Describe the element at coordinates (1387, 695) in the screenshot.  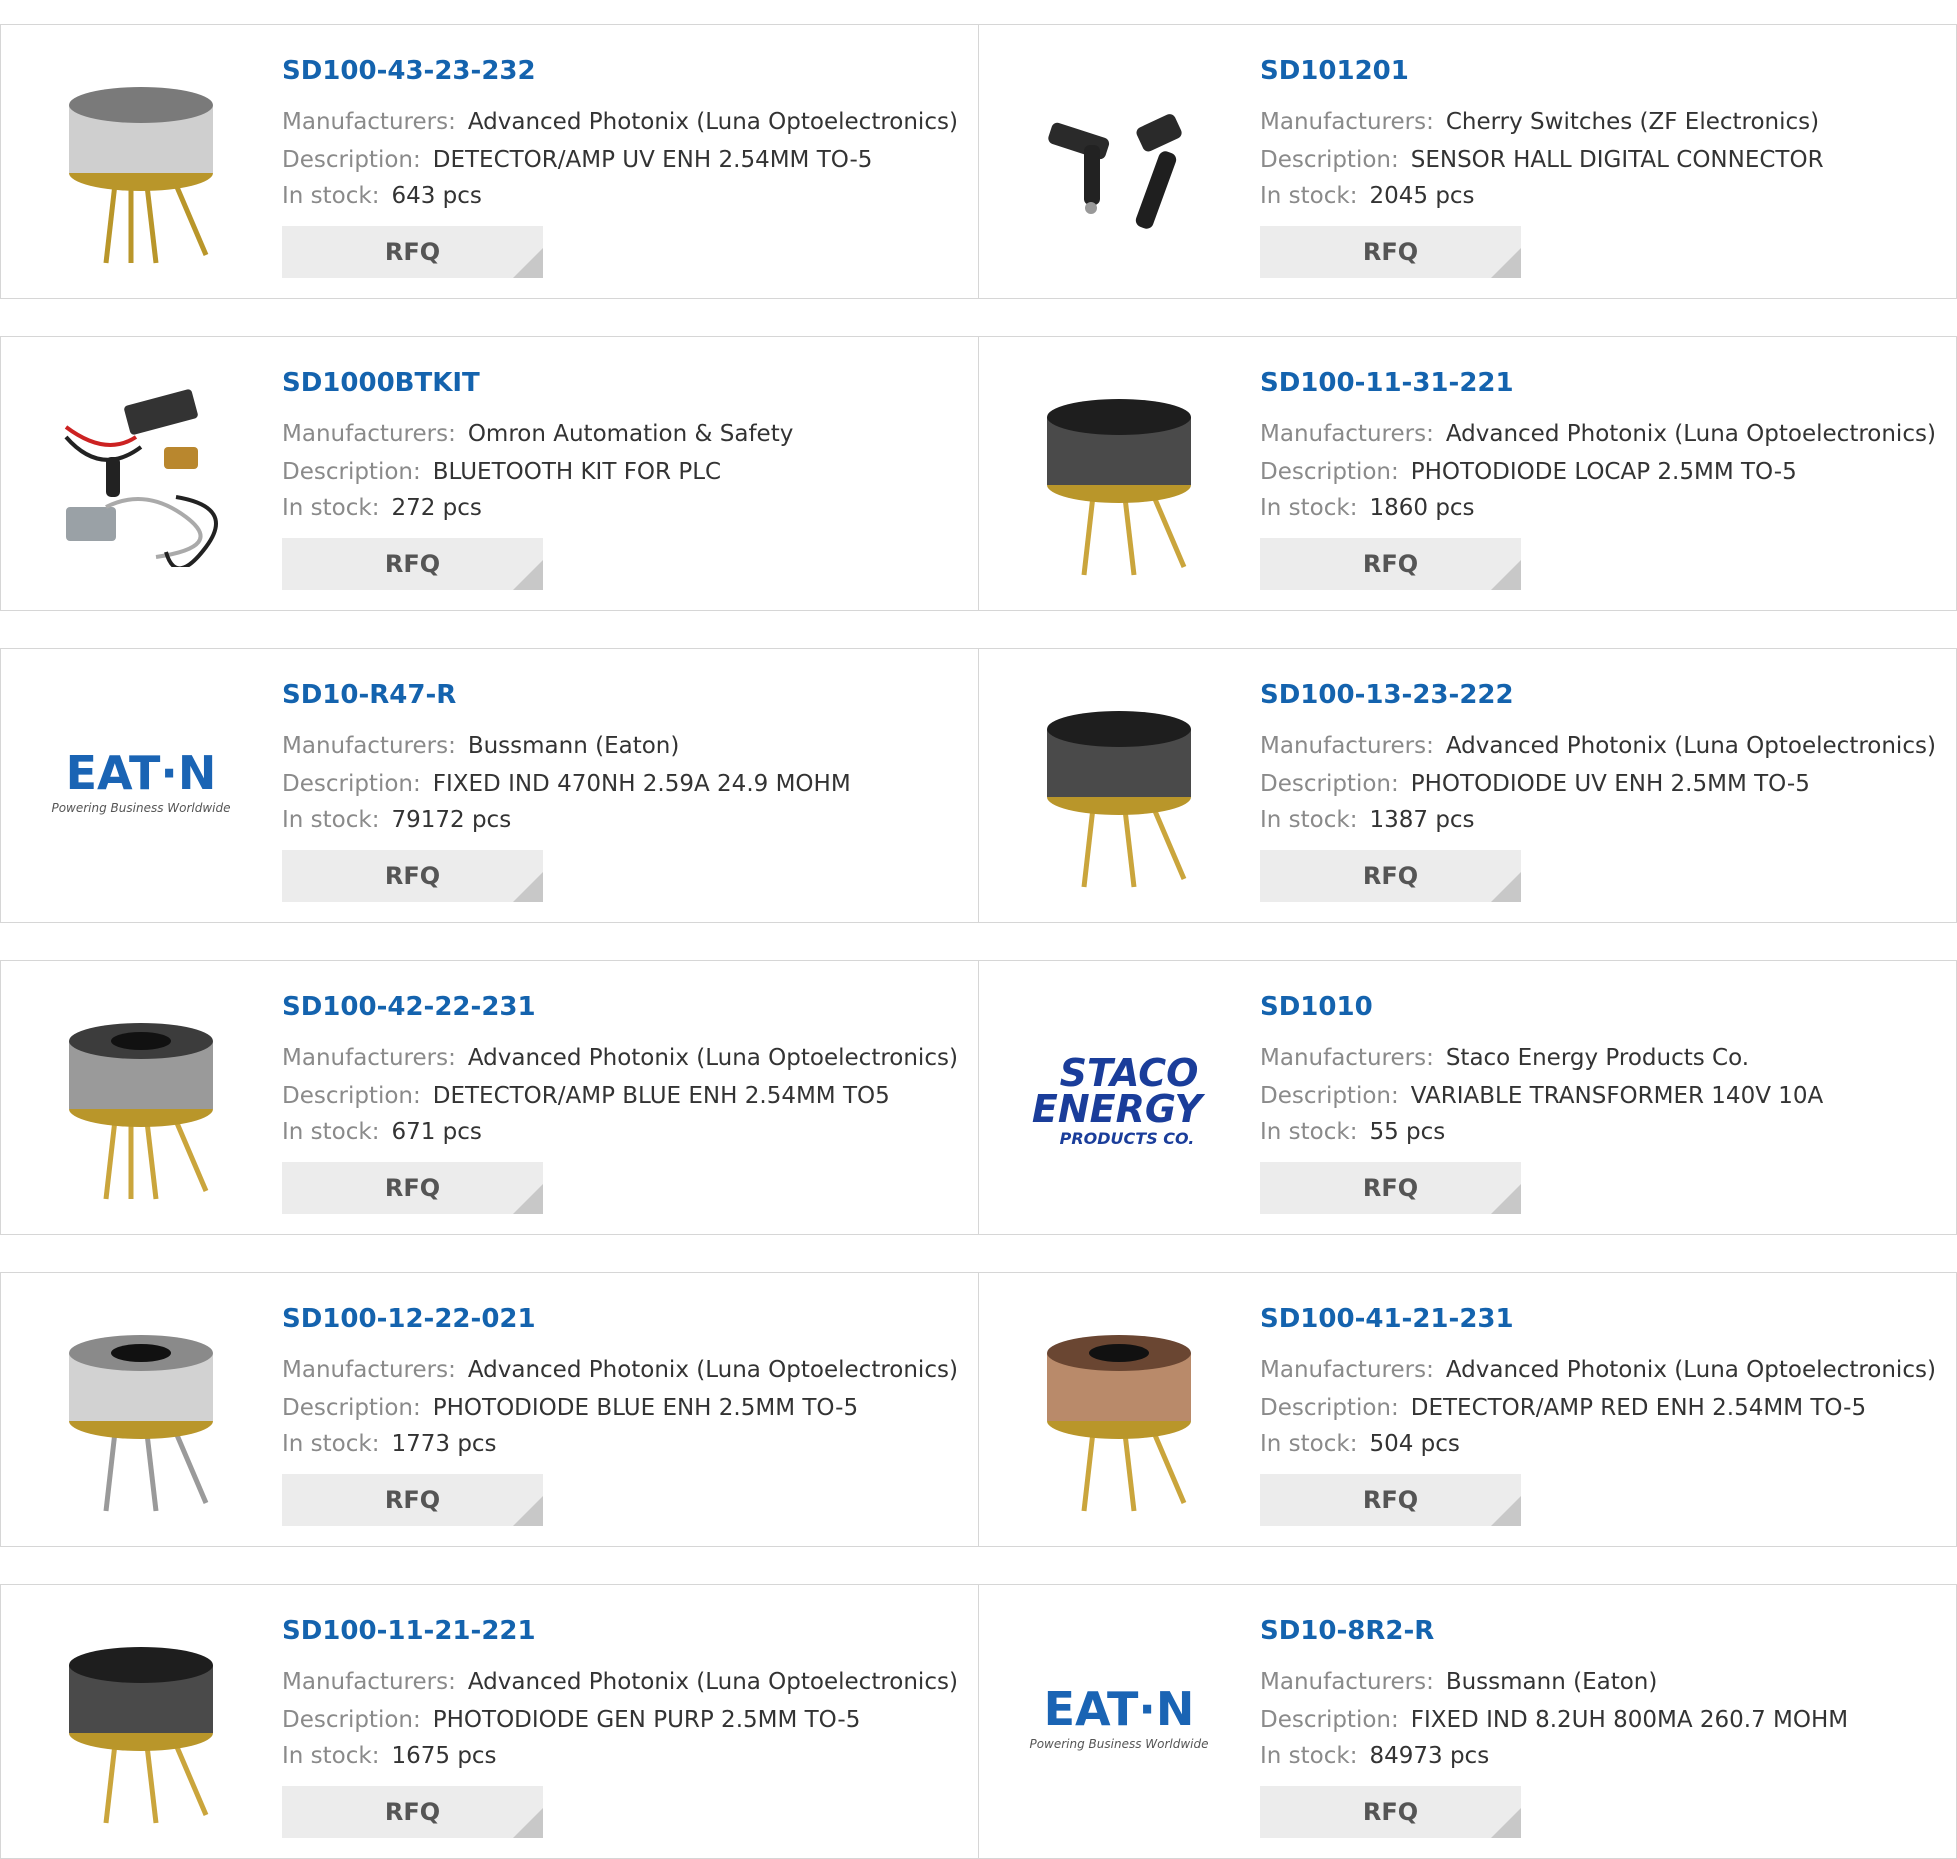
I see `part-number-link: SD100-13-23-222` at that location.